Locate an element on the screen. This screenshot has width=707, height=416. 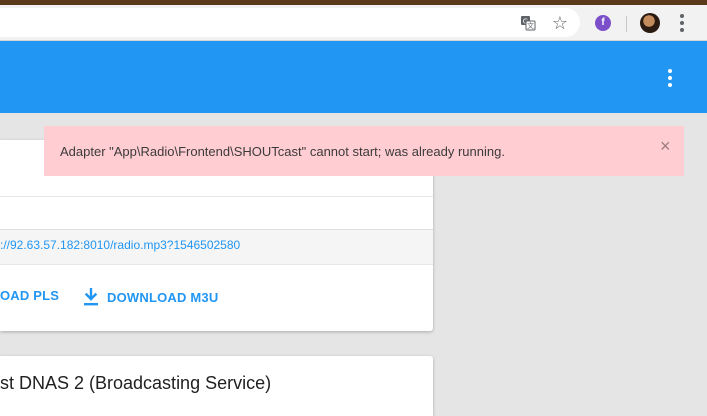
extension-badge: f is located at coordinates (603, 23).